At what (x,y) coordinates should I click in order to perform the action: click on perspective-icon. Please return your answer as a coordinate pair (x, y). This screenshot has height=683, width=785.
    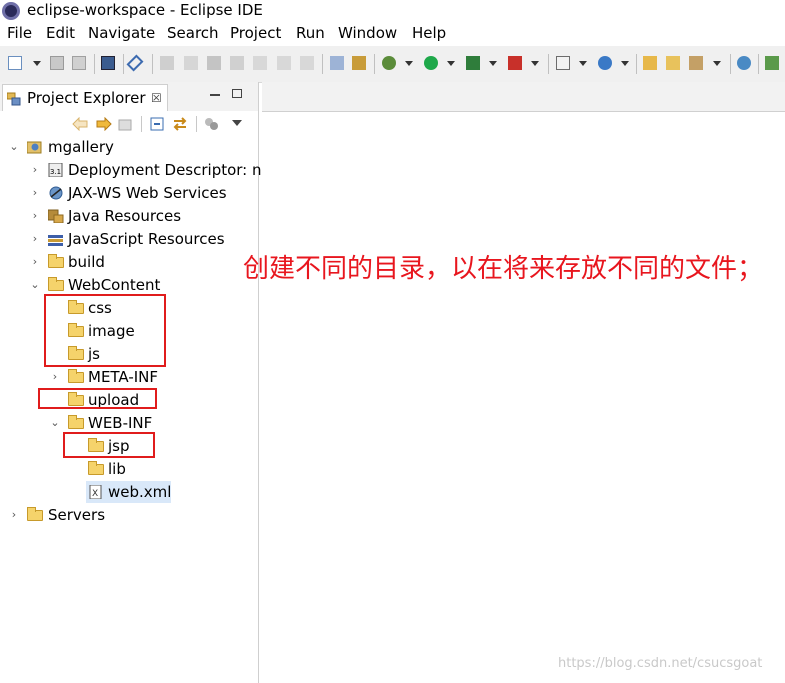
    Looking at the image, I should click on (772, 63).